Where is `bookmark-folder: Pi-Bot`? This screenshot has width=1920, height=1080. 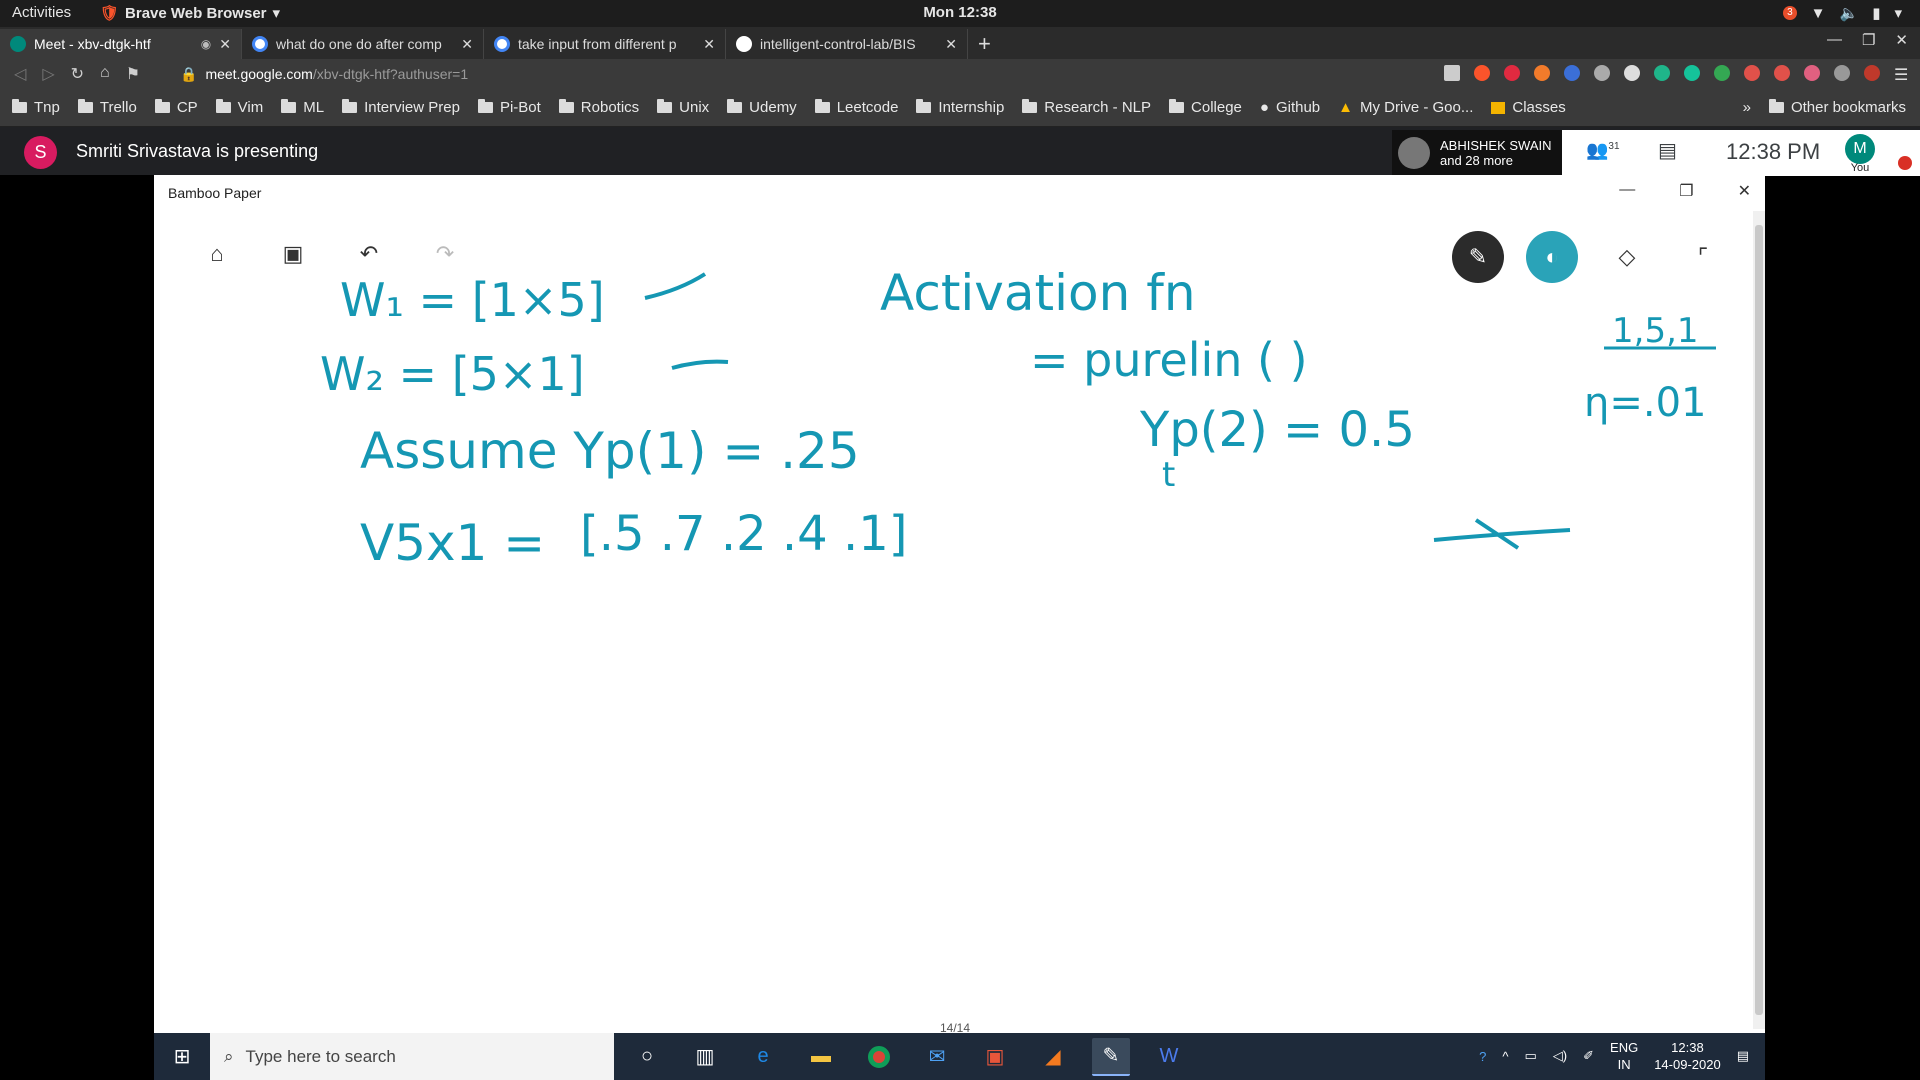 bookmark-folder: Pi-Bot is located at coordinates (509, 107).